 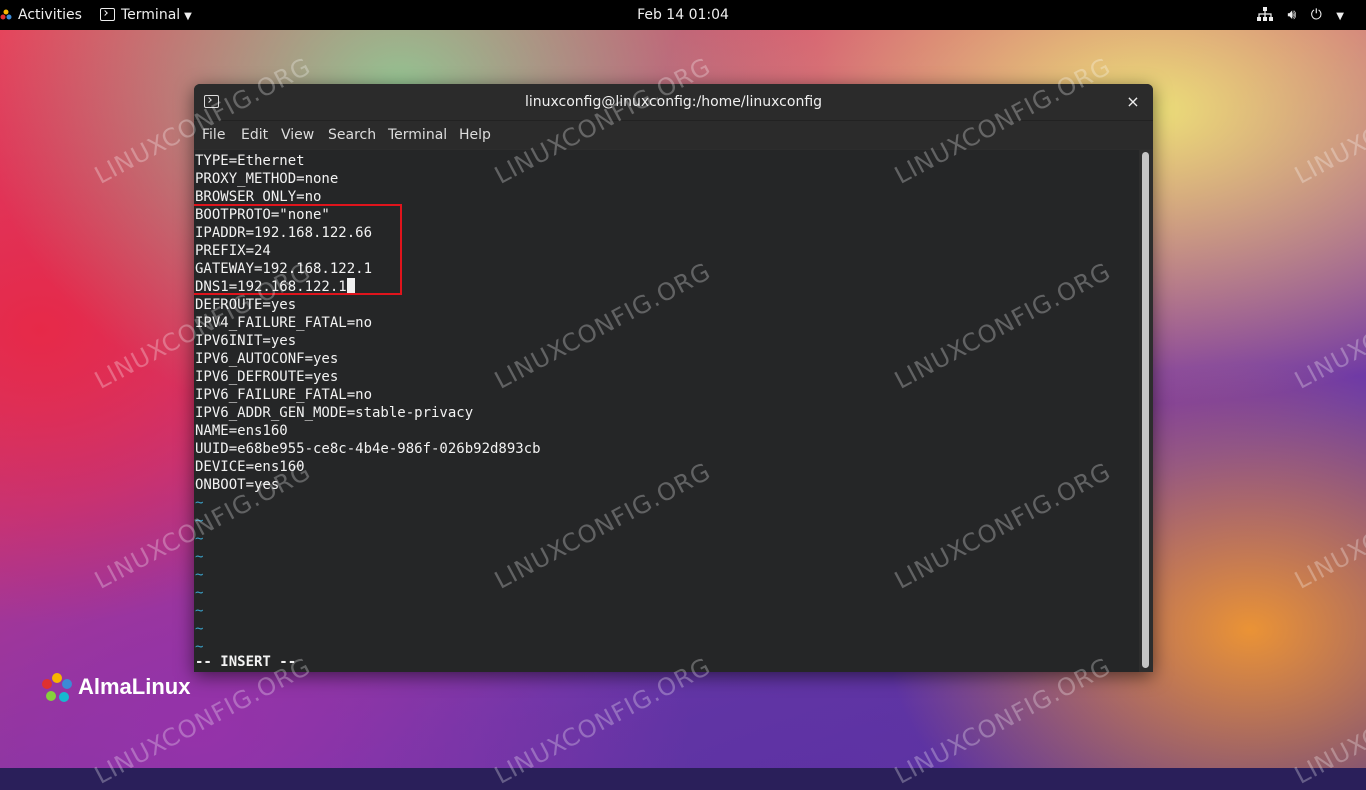 I want to click on chevron-down-icon: ▼, so click(x=1340, y=16).